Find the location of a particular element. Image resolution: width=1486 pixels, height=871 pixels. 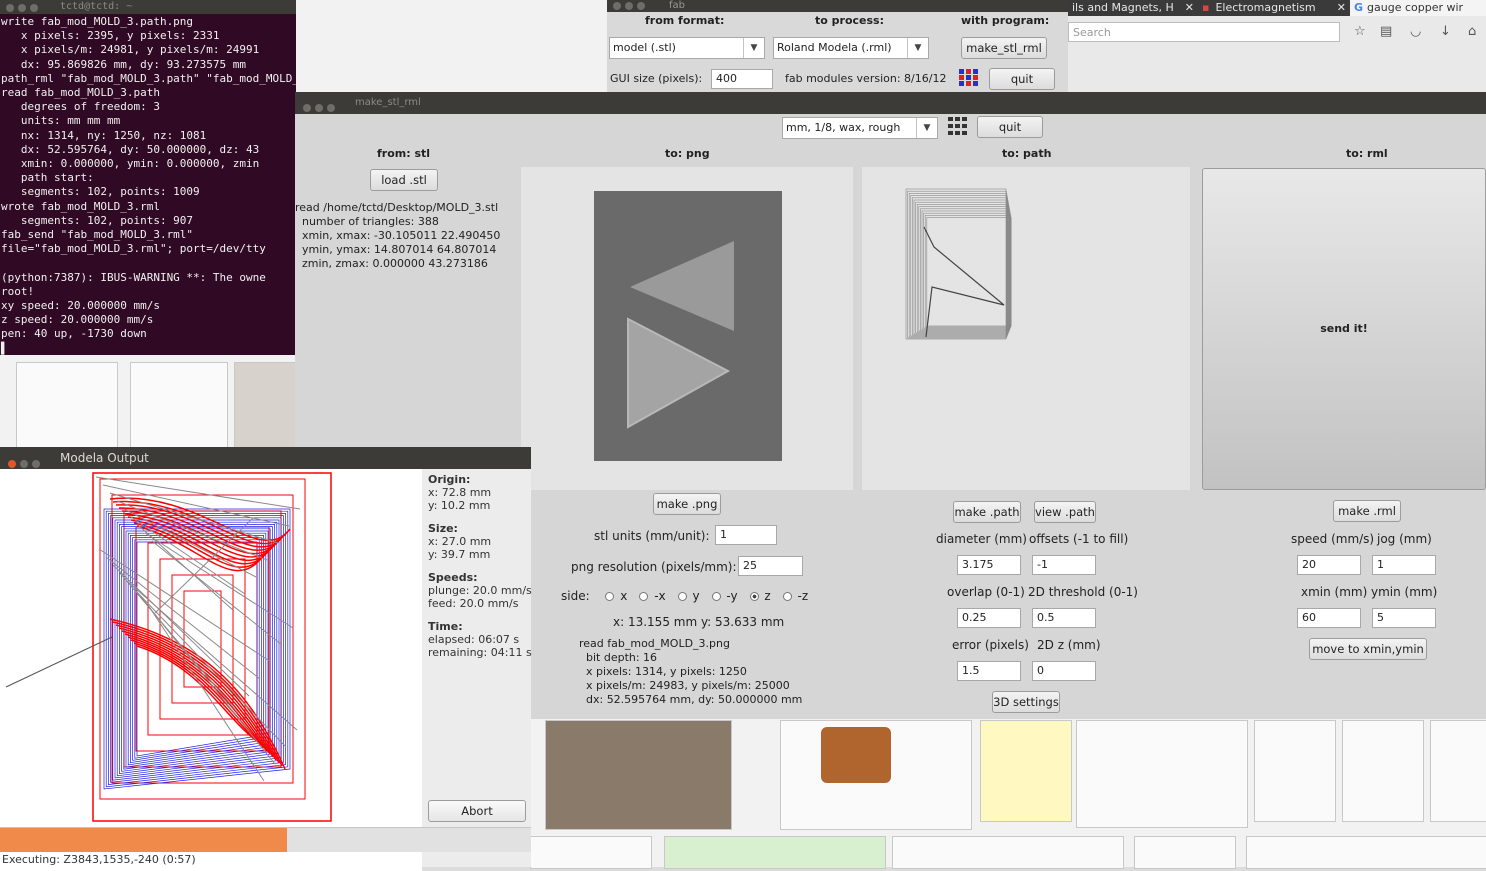

browser-tab: ils and Magnets, H ✕ is located at coordinates (1134, 8).